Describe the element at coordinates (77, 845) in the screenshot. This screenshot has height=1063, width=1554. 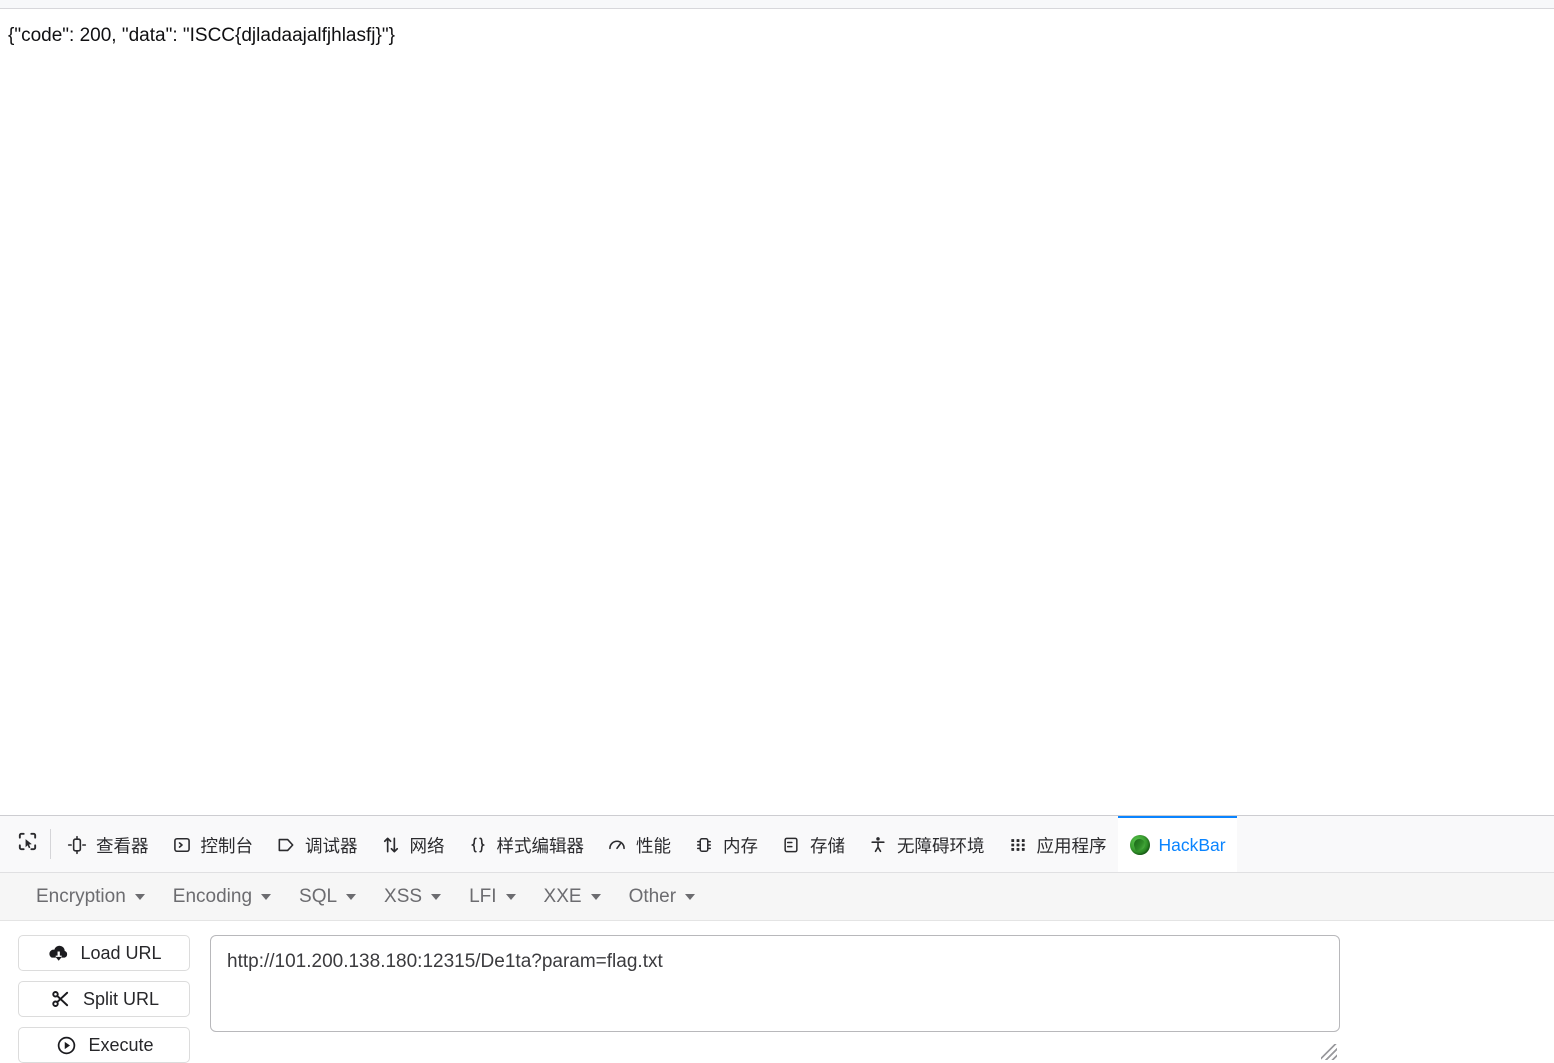
I see `inspector-icon` at that location.